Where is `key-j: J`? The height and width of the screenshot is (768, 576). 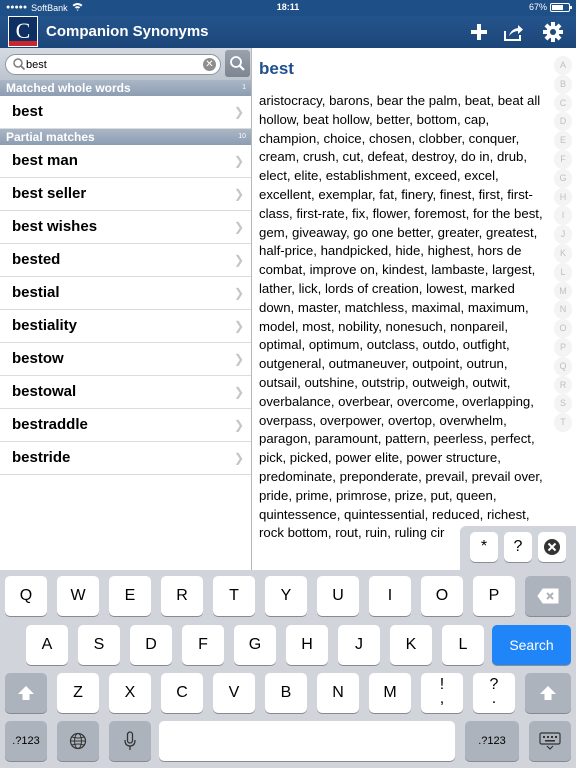 key-j: J is located at coordinates (359, 645).